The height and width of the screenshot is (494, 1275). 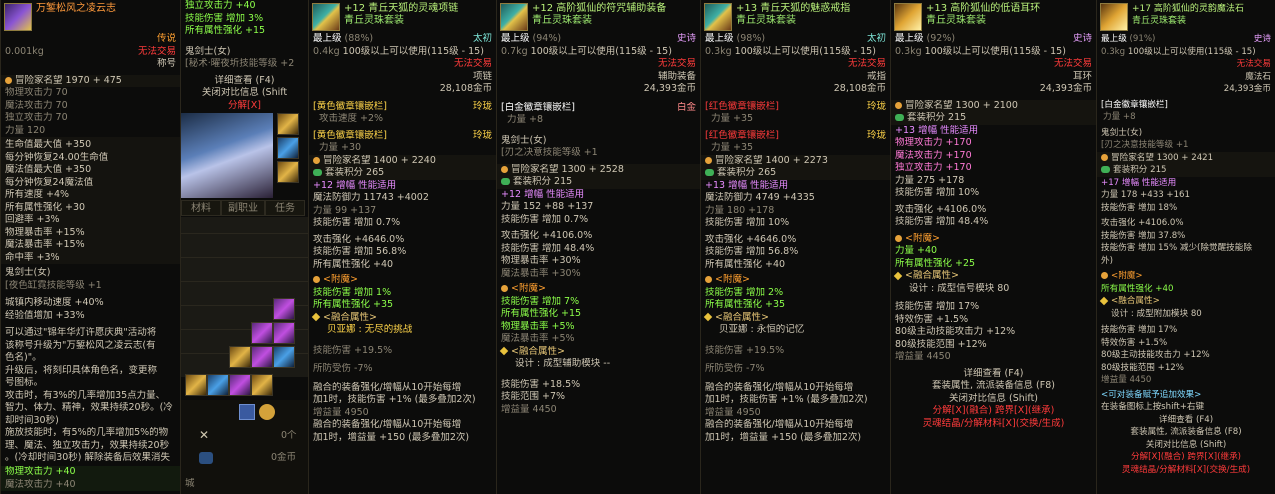 What do you see at coordinates (267, 412) in the screenshot?
I see `settings-icon` at bounding box center [267, 412].